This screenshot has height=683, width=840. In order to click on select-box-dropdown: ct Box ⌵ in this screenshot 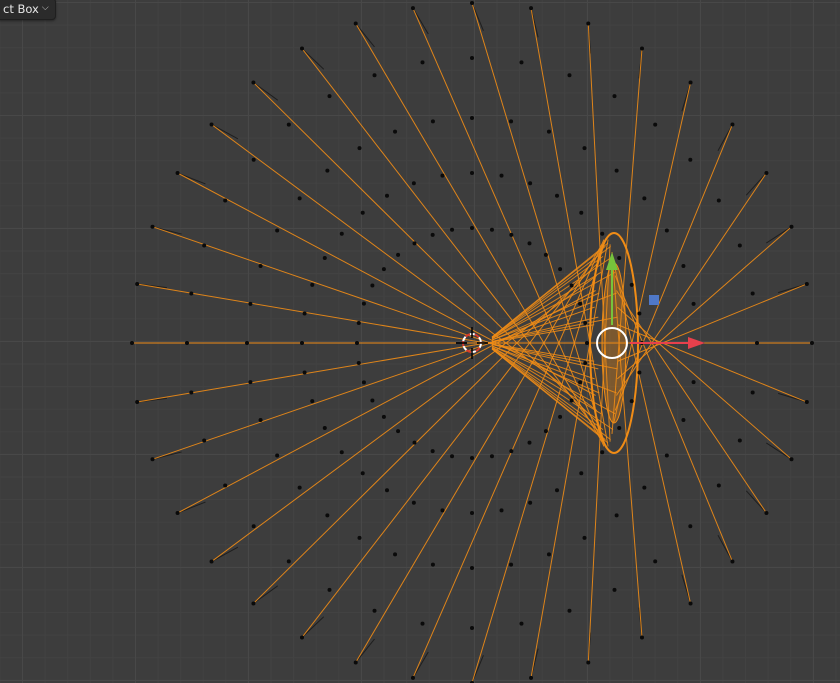, I will do `click(28, 10)`.